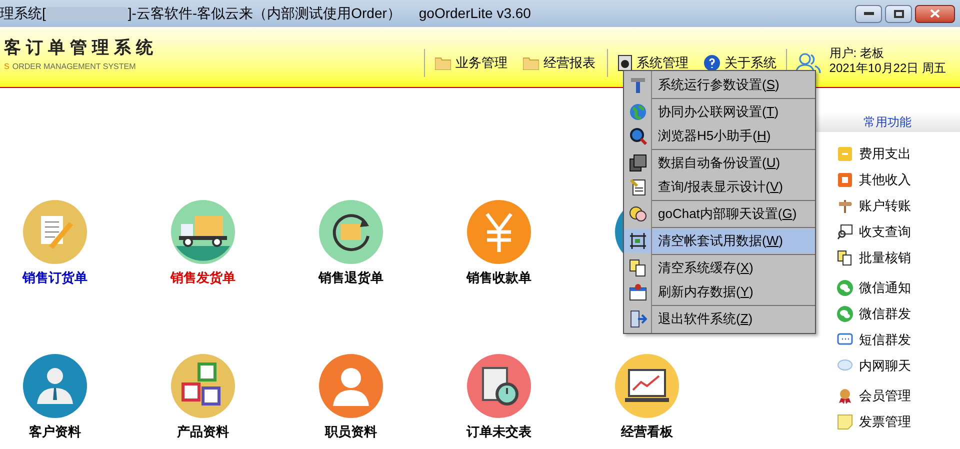  Describe the element at coordinates (857, 53) in the screenshot. I see `user-name: 用户: 老板` at that location.